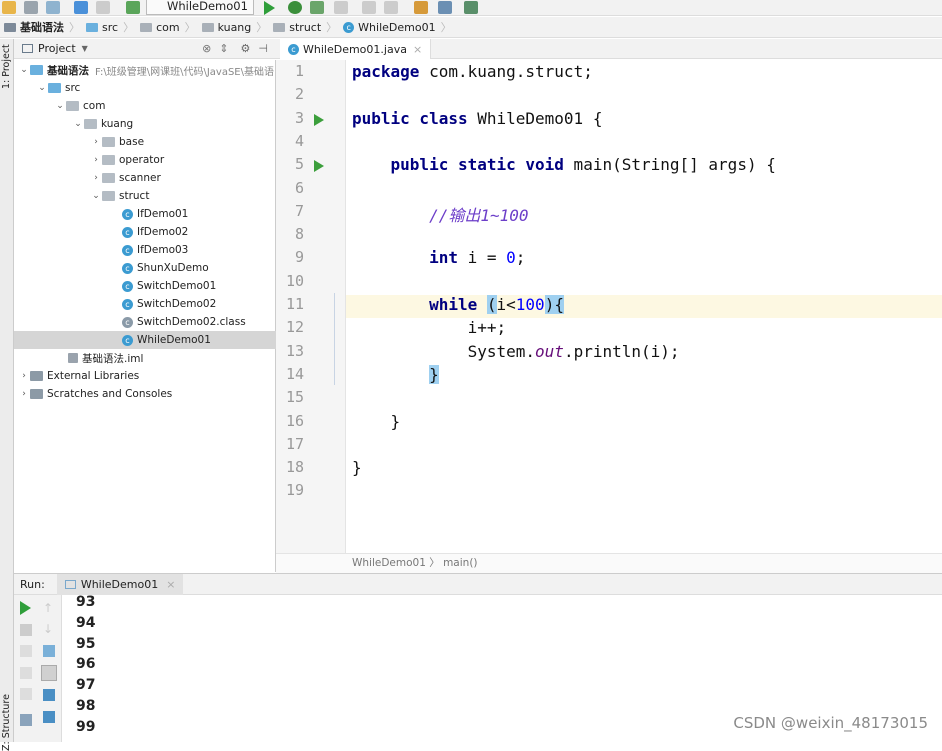 This screenshot has height=751, width=942. What do you see at coordinates (191, 322) in the screenshot?
I see `tree-item-label: SwitchDemo02.class` at bounding box center [191, 322].